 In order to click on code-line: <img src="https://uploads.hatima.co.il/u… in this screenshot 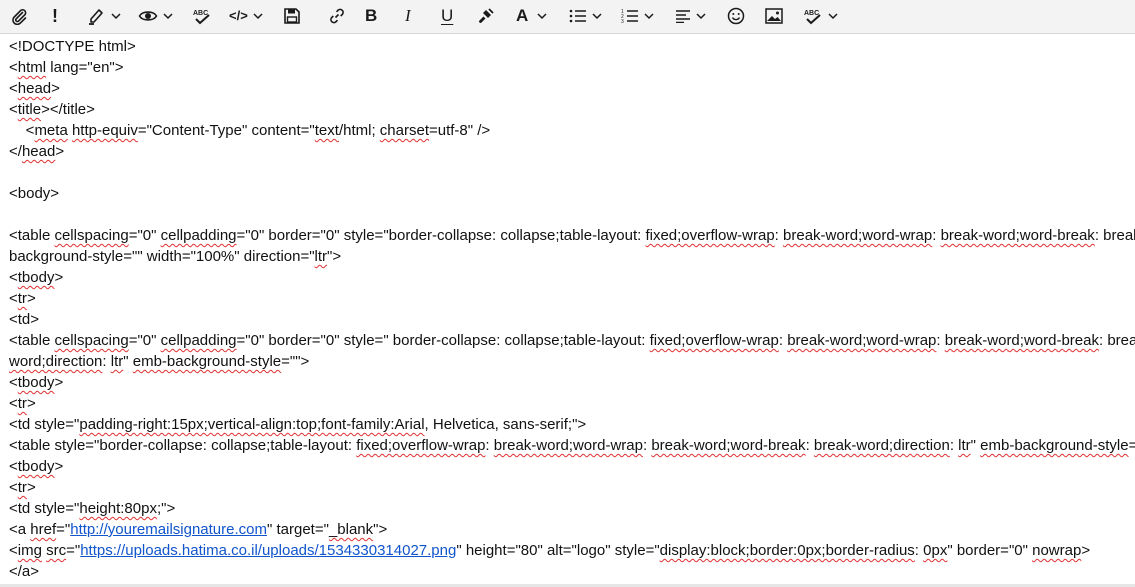, I will do `click(549, 550)`.